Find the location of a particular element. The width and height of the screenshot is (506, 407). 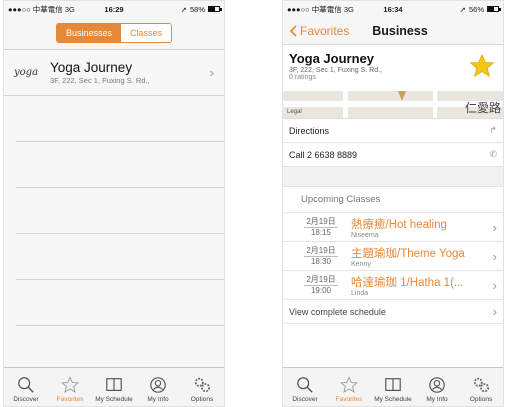

call-row: Call 2 6638 8889 ✆ is located at coordinates (393, 155).